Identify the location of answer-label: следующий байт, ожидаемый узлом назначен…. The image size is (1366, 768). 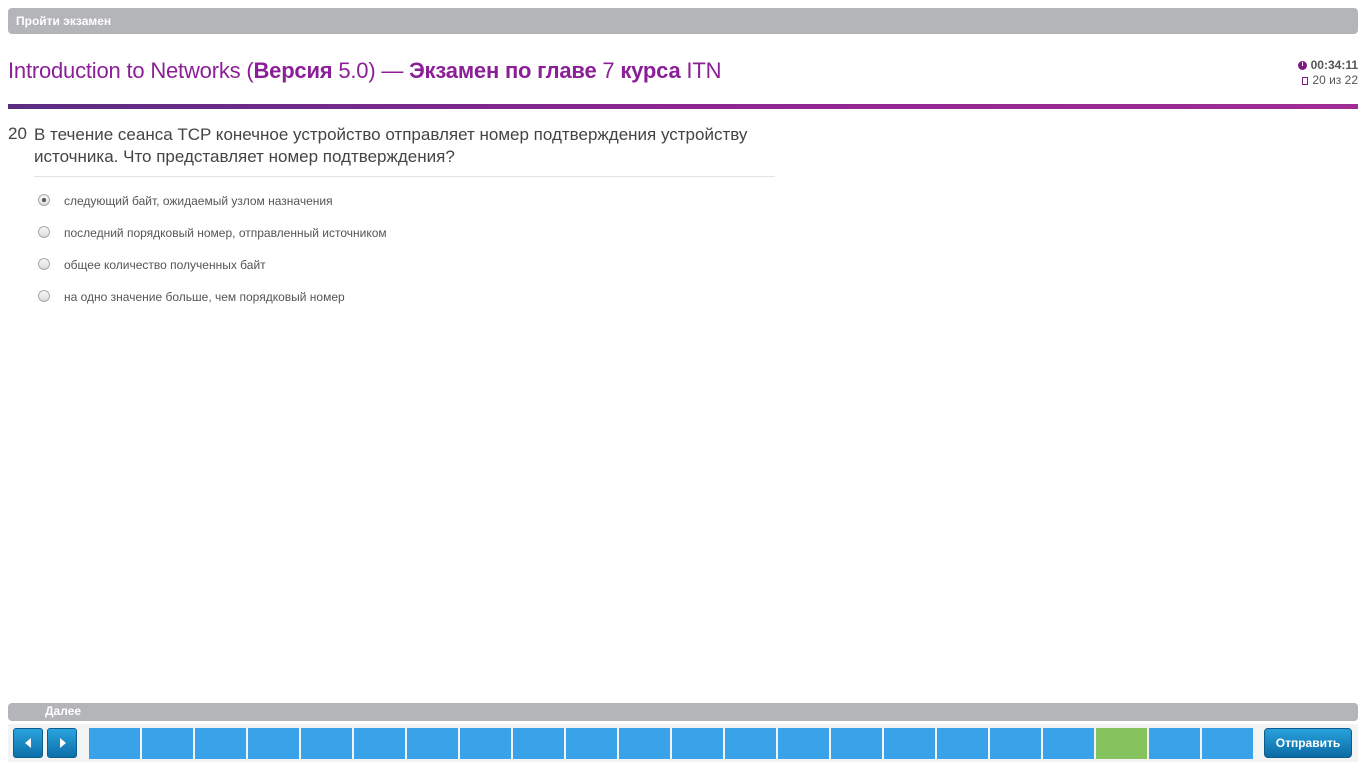
(198, 201).